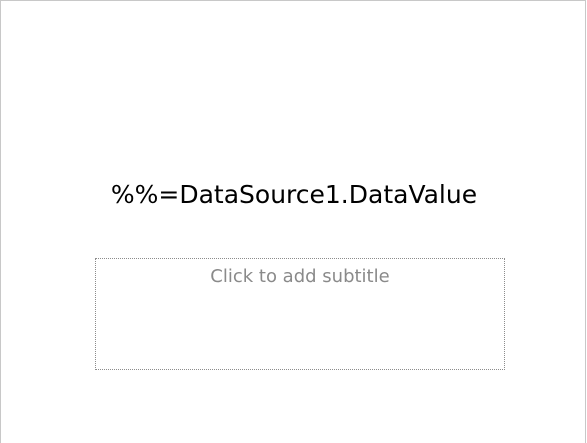  Describe the element at coordinates (294, 194) in the screenshot. I see `slide-title: %%=DataSource1.DataValue` at that location.